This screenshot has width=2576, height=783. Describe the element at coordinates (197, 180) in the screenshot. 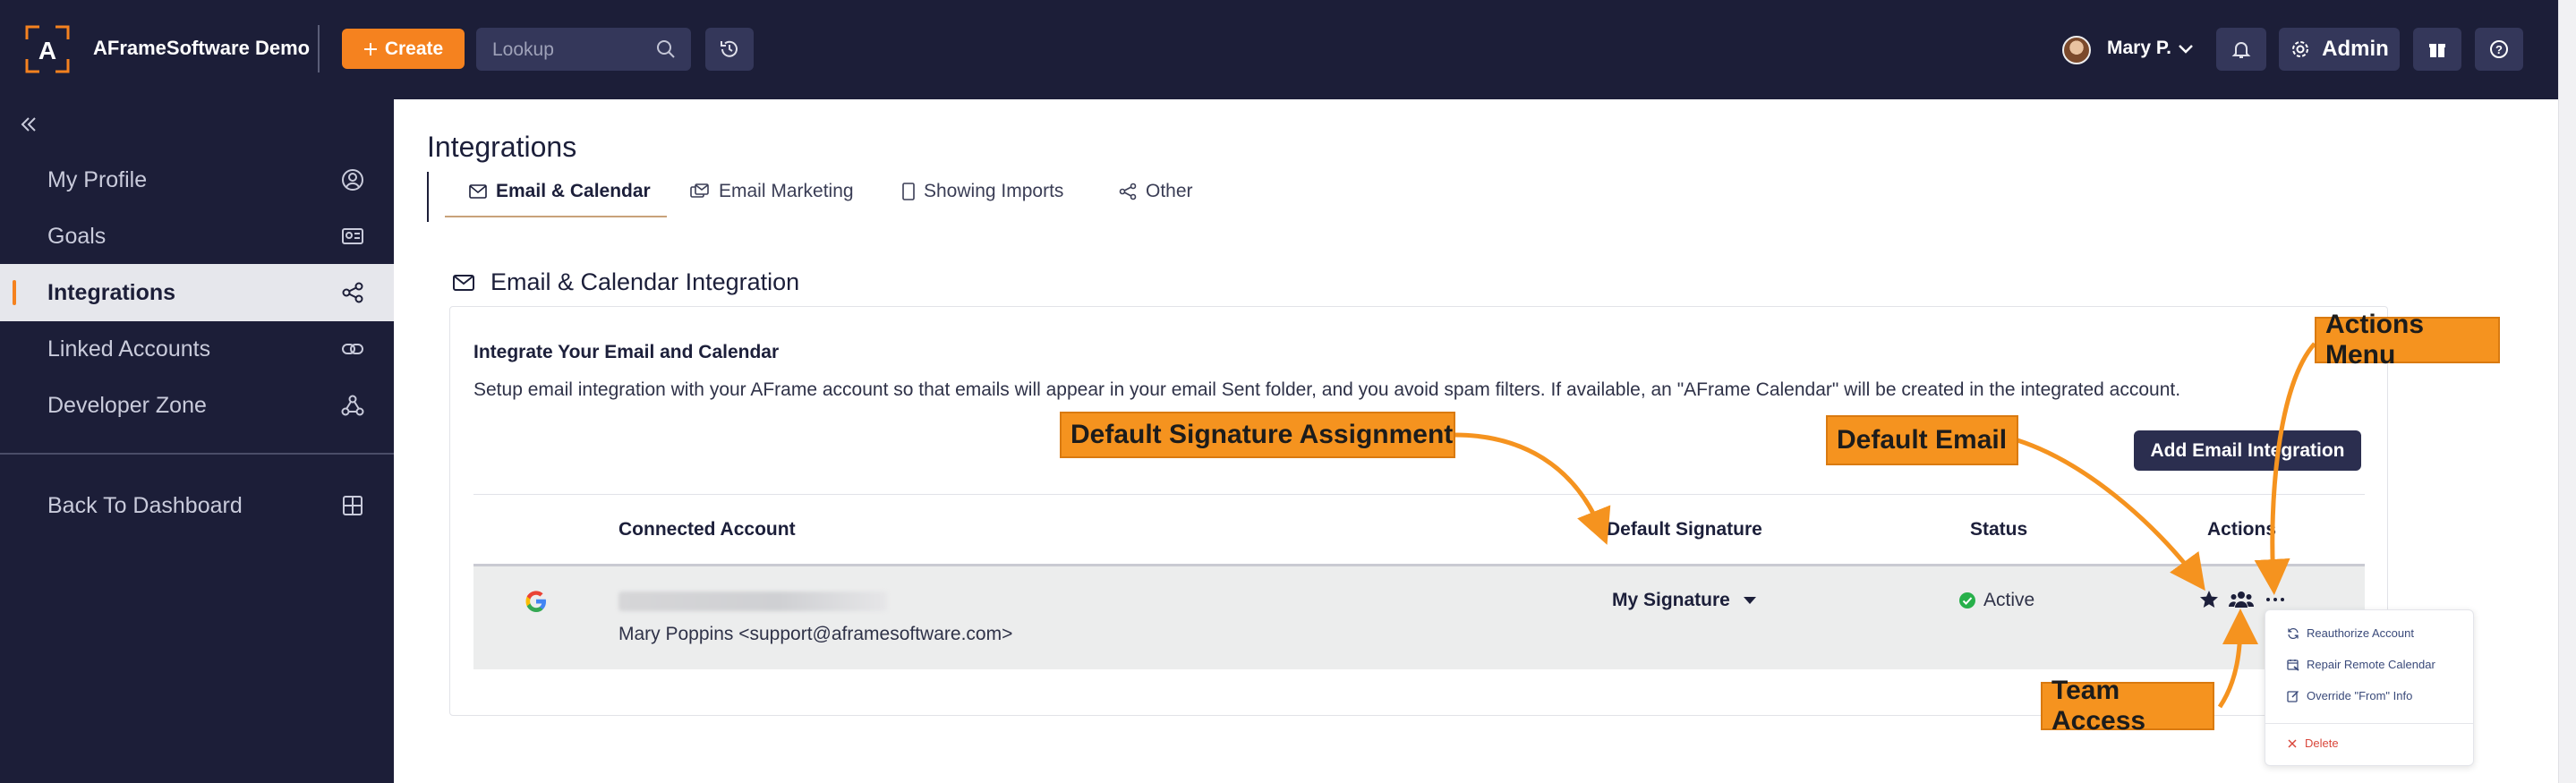

I see `sidebar-item-my-profile: My Profile` at that location.